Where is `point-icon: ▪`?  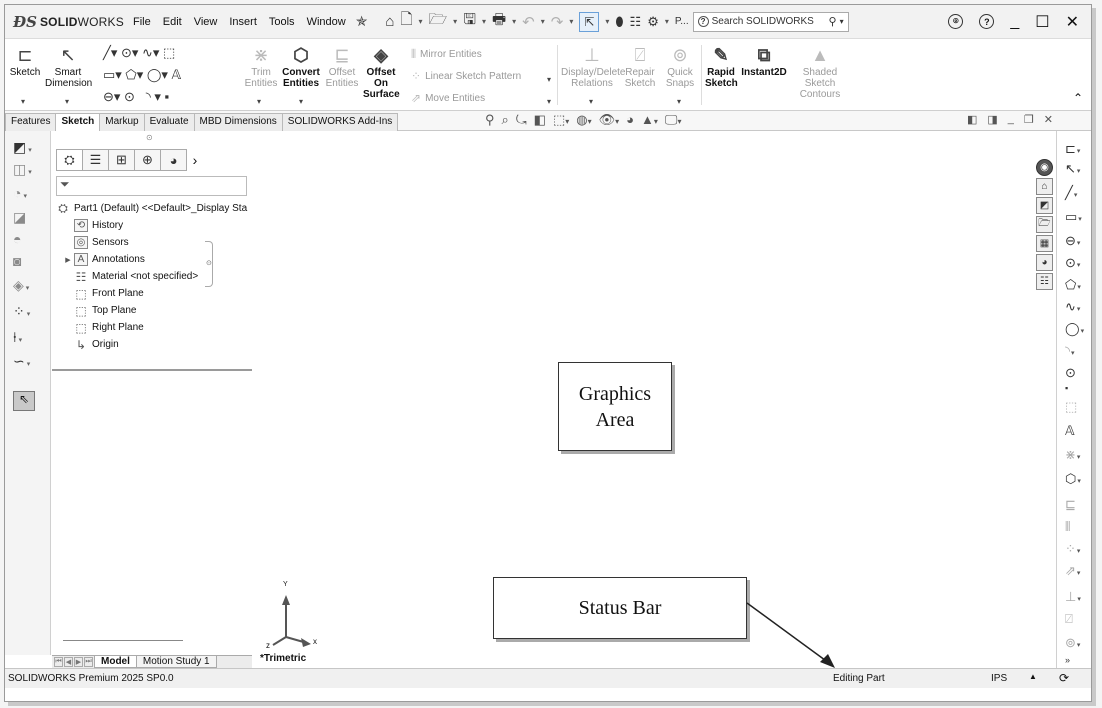 point-icon: ▪ is located at coordinates (1066, 388).